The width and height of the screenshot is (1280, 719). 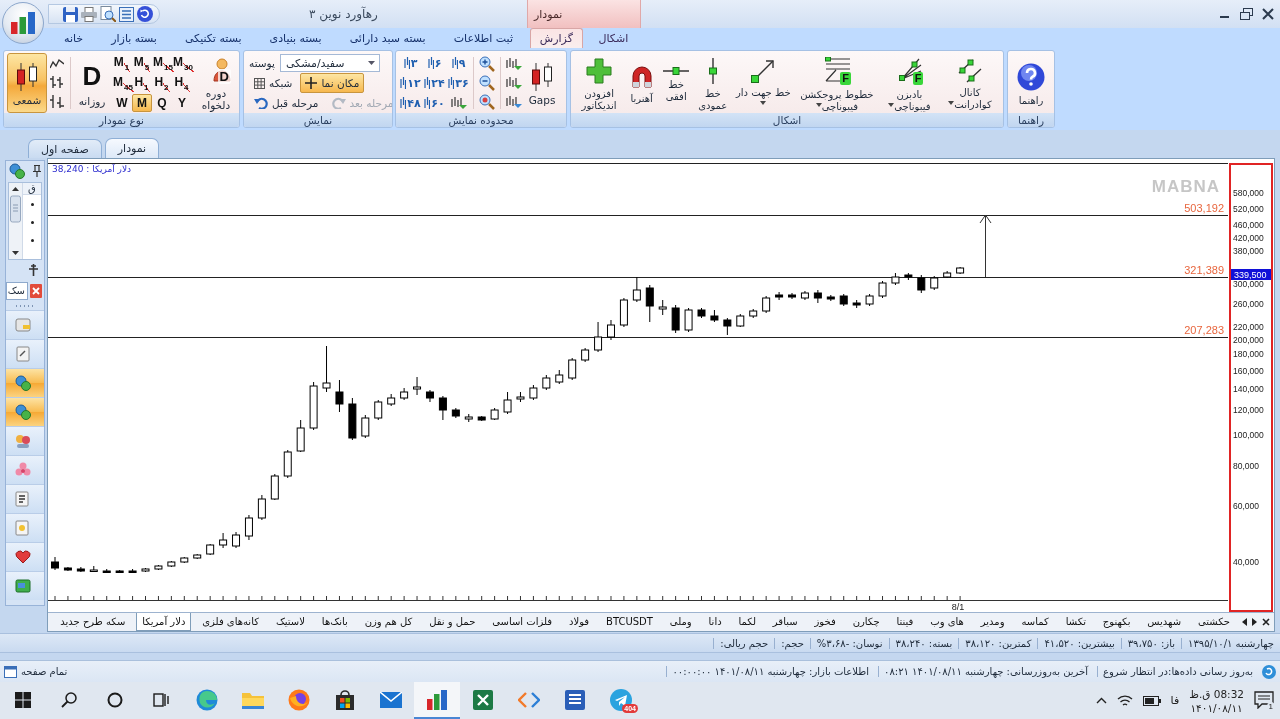 I want to click on zoom-reset-icon, so click(x=487, y=101).